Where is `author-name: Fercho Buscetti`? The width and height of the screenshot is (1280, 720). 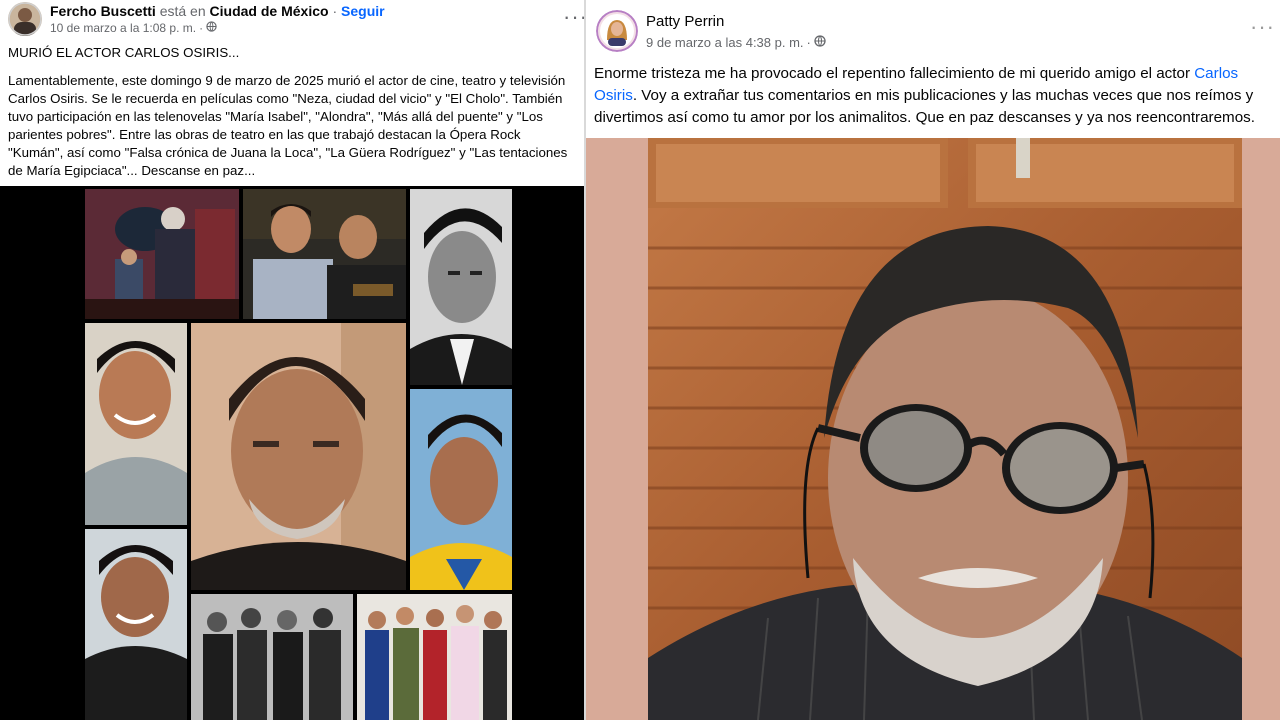
author-name: Fercho Buscetti is located at coordinates (103, 11).